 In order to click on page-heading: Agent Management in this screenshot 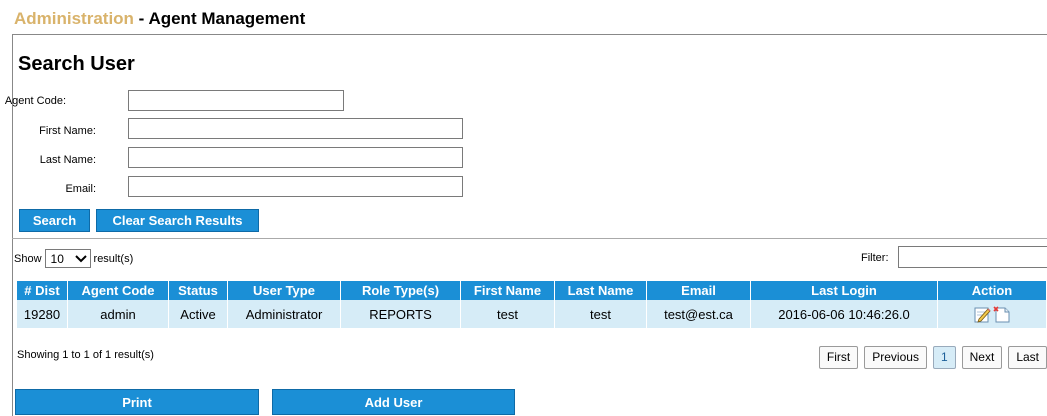, I will do `click(227, 18)`.